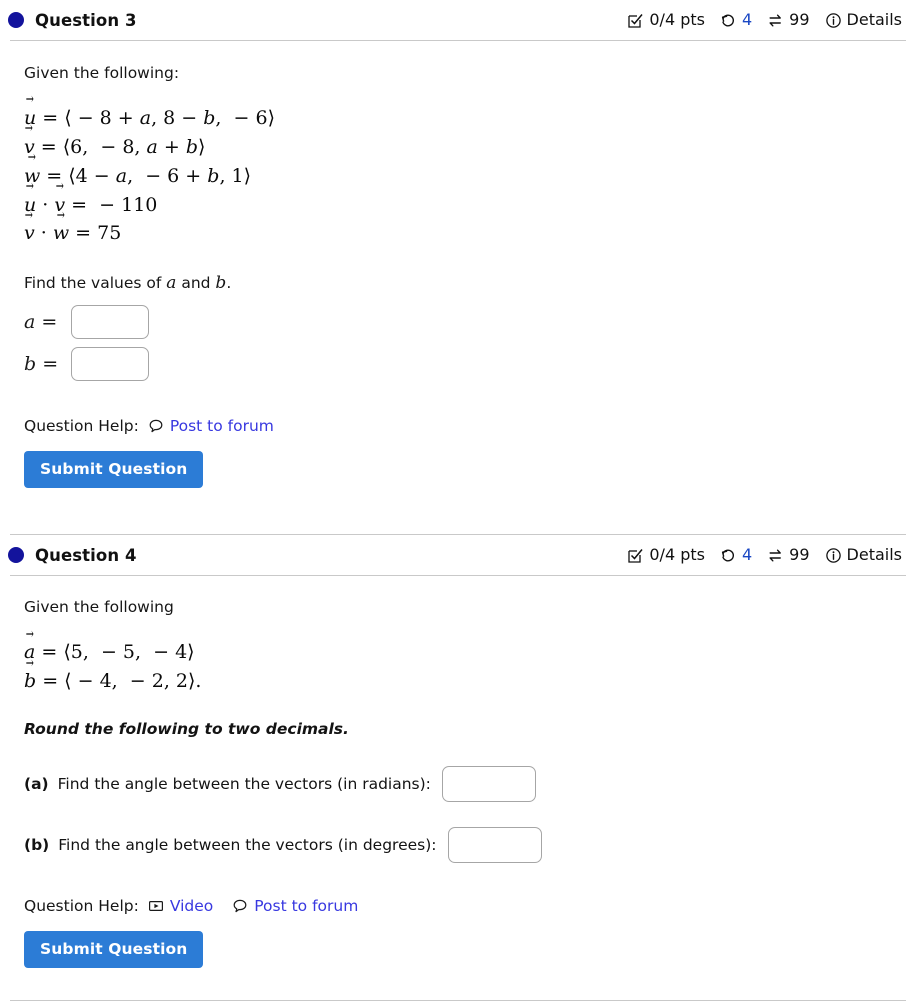 This screenshot has width=916, height=1001. I want to click on instruction-middle: and, so click(196, 283).